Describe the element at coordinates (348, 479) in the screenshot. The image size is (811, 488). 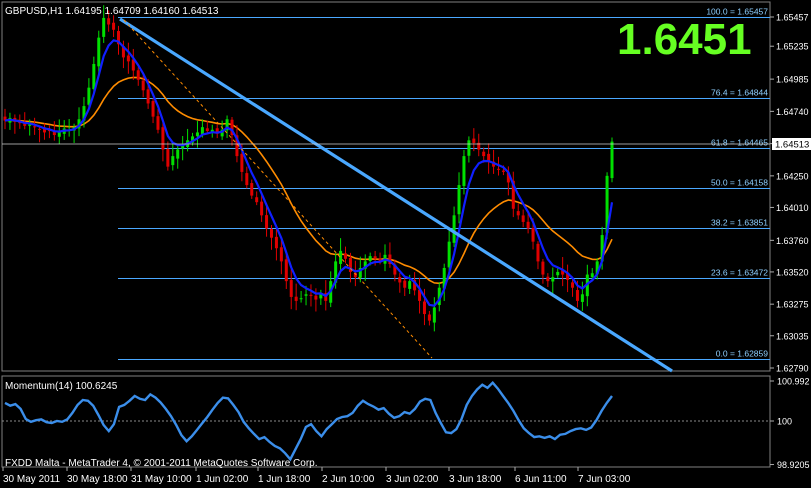
I see `time-tick-label: 2 Jun 10:00` at that location.